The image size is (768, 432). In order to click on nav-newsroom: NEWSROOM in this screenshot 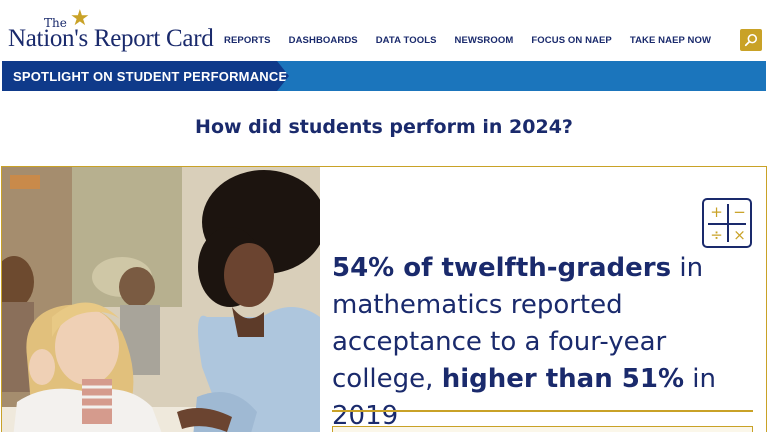, I will do `click(484, 40)`.